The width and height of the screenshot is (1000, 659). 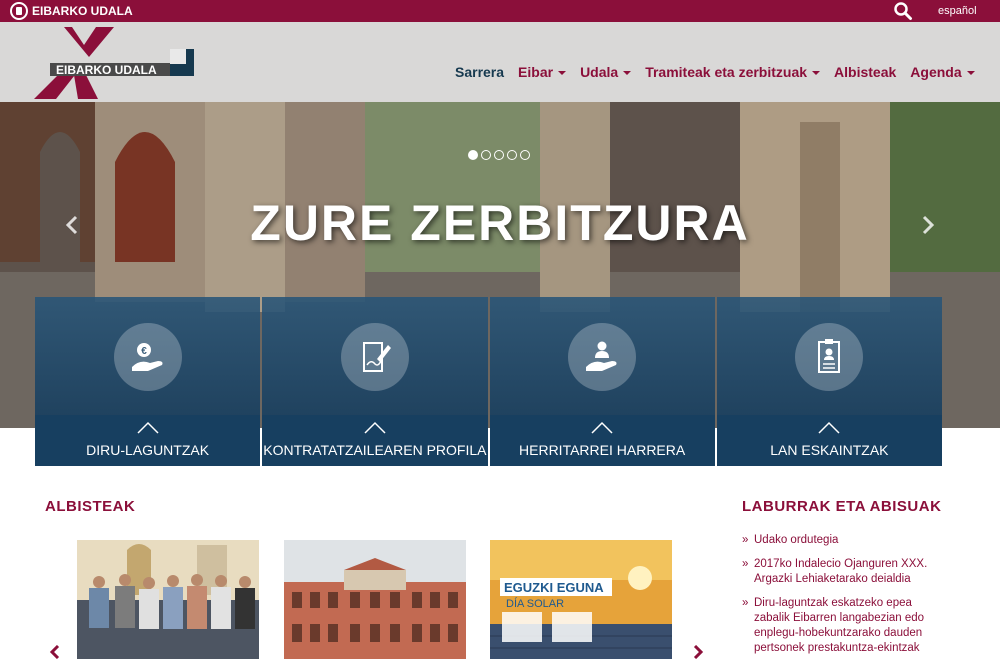 I want to click on nav-label: Tramiteak eta zerbitzuak, so click(x=726, y=72).